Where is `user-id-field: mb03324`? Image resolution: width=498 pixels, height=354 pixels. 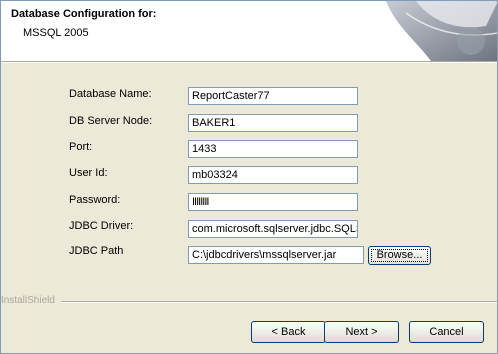 user-id-field: mb03324 is located at coordinates (273, 175).